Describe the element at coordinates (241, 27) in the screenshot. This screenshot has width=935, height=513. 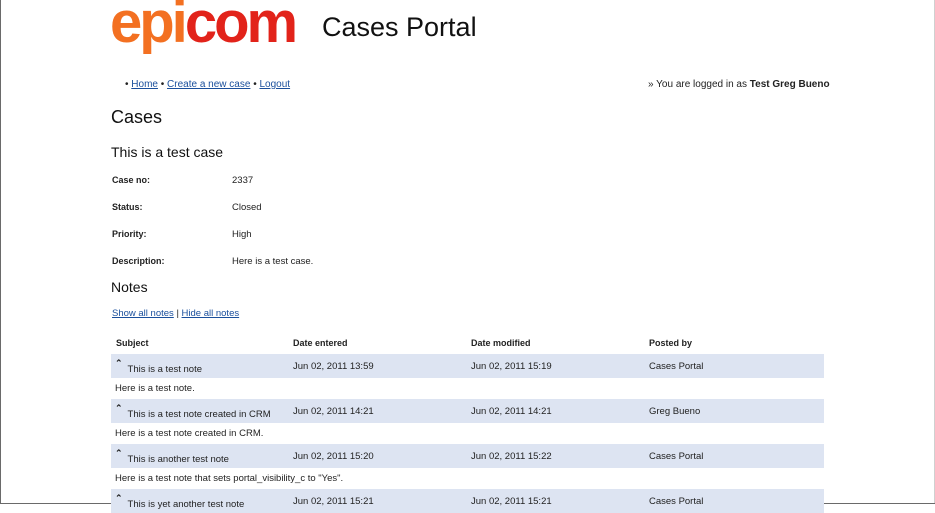
I see `logo-text-com: com` at that location.